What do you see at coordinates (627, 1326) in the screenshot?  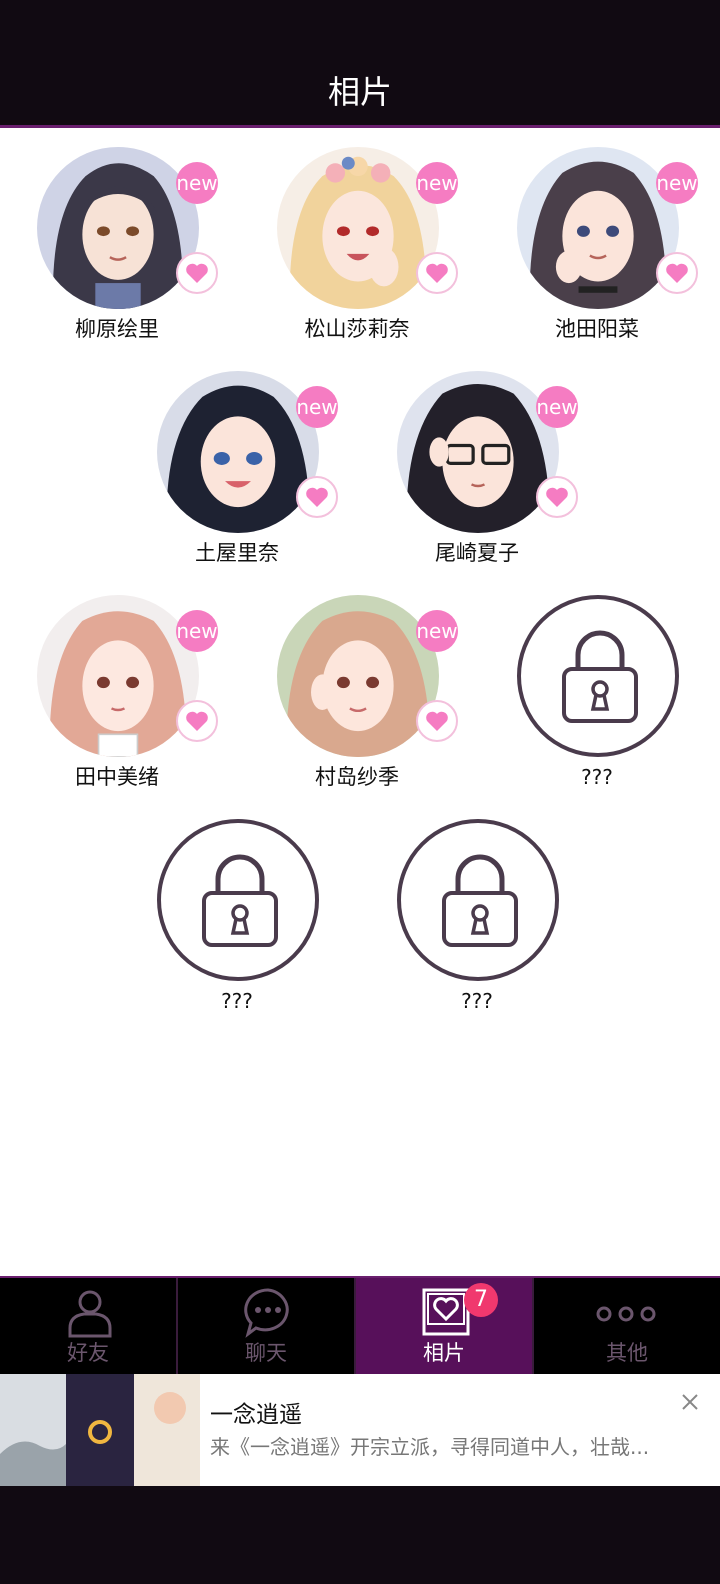 I see `tab-more: 其他` at bounding box center [627, 1326].